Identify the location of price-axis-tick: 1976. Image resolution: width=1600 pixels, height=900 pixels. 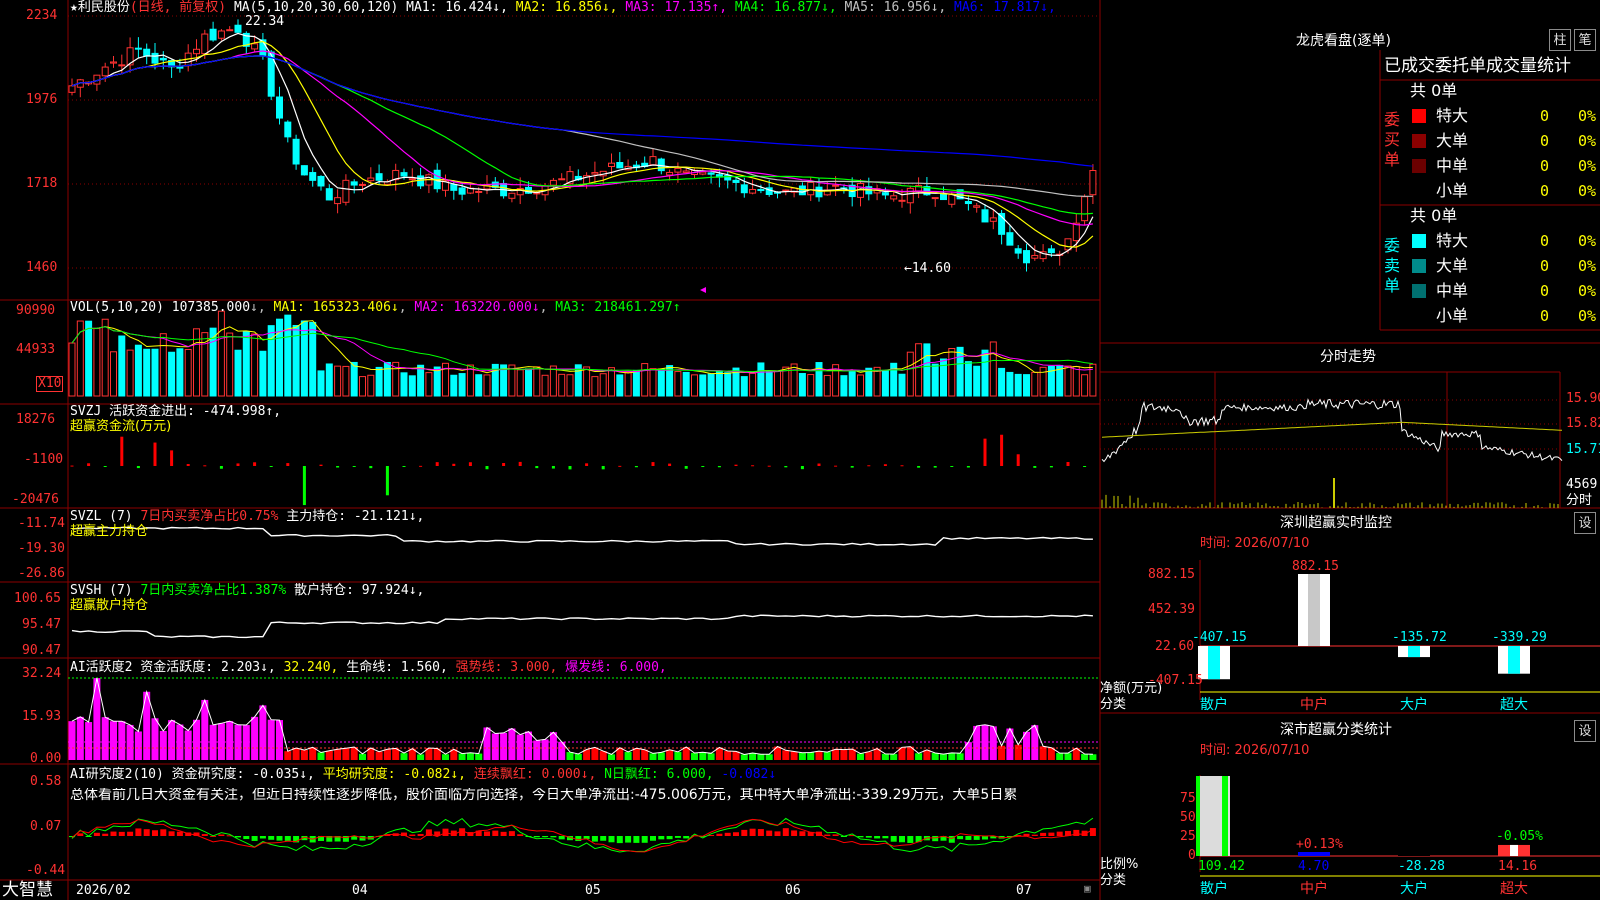
(42, 99).